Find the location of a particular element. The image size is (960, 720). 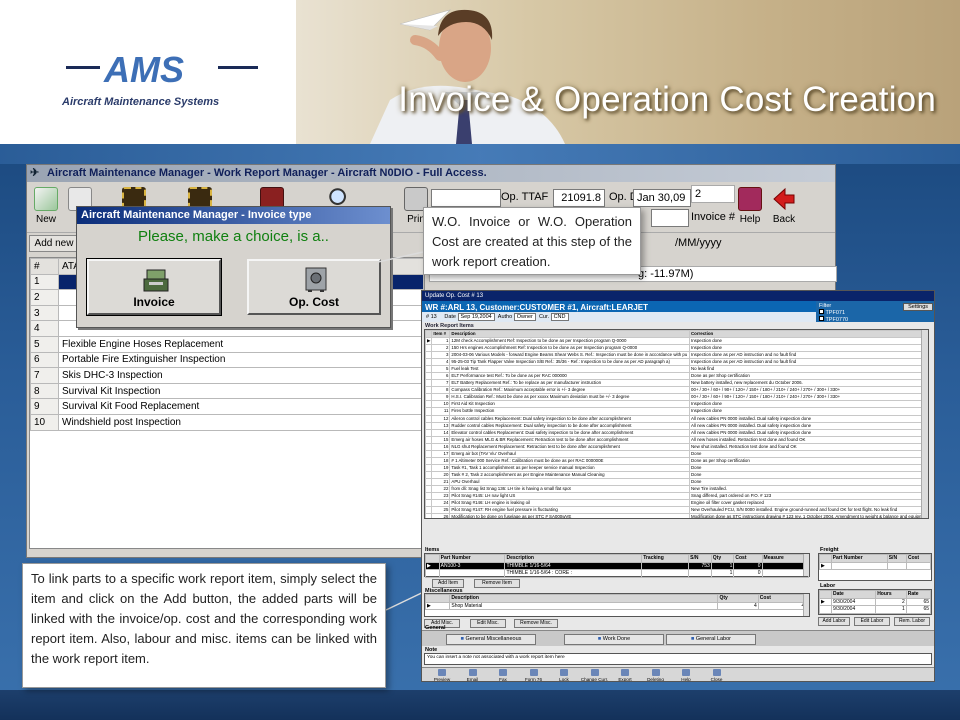

item-number: 12 is located at coordinates (441, 418).